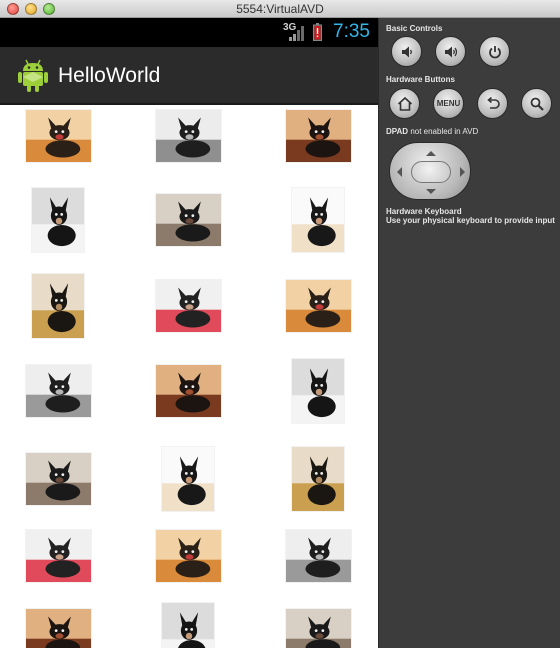 This screenshot has width=560, height=648. Describe the element at coordinates (296, 33) in the screenshot. I see `signal-strength-icon` at that location.